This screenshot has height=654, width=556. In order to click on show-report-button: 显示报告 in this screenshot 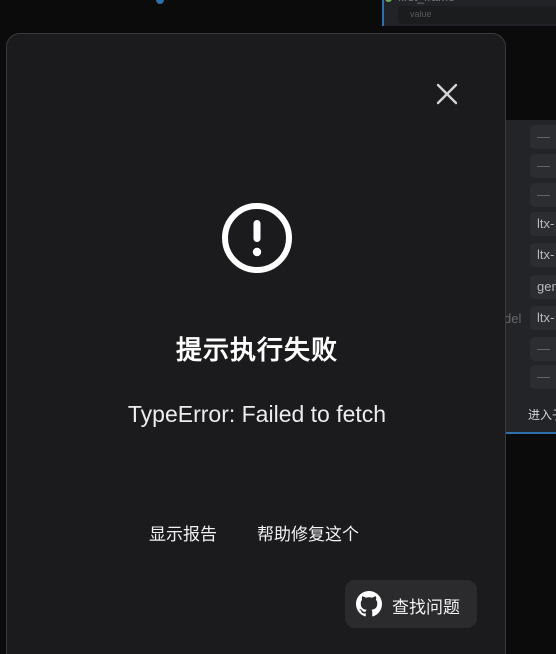, I will do `click(183, 532)`.